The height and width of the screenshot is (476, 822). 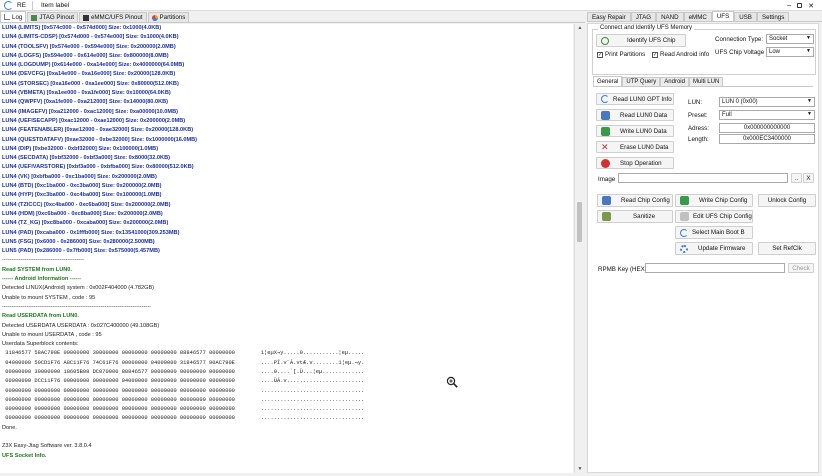 I want to click on read-icon, so click(x=605, y=115).